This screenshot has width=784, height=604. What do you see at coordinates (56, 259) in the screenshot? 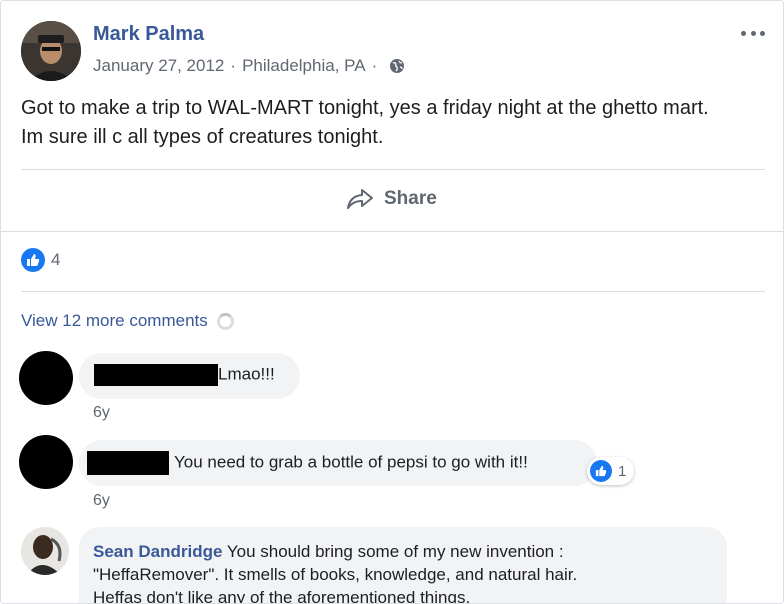
I see `reaction-count: 4` at bounding box center [56, 259].